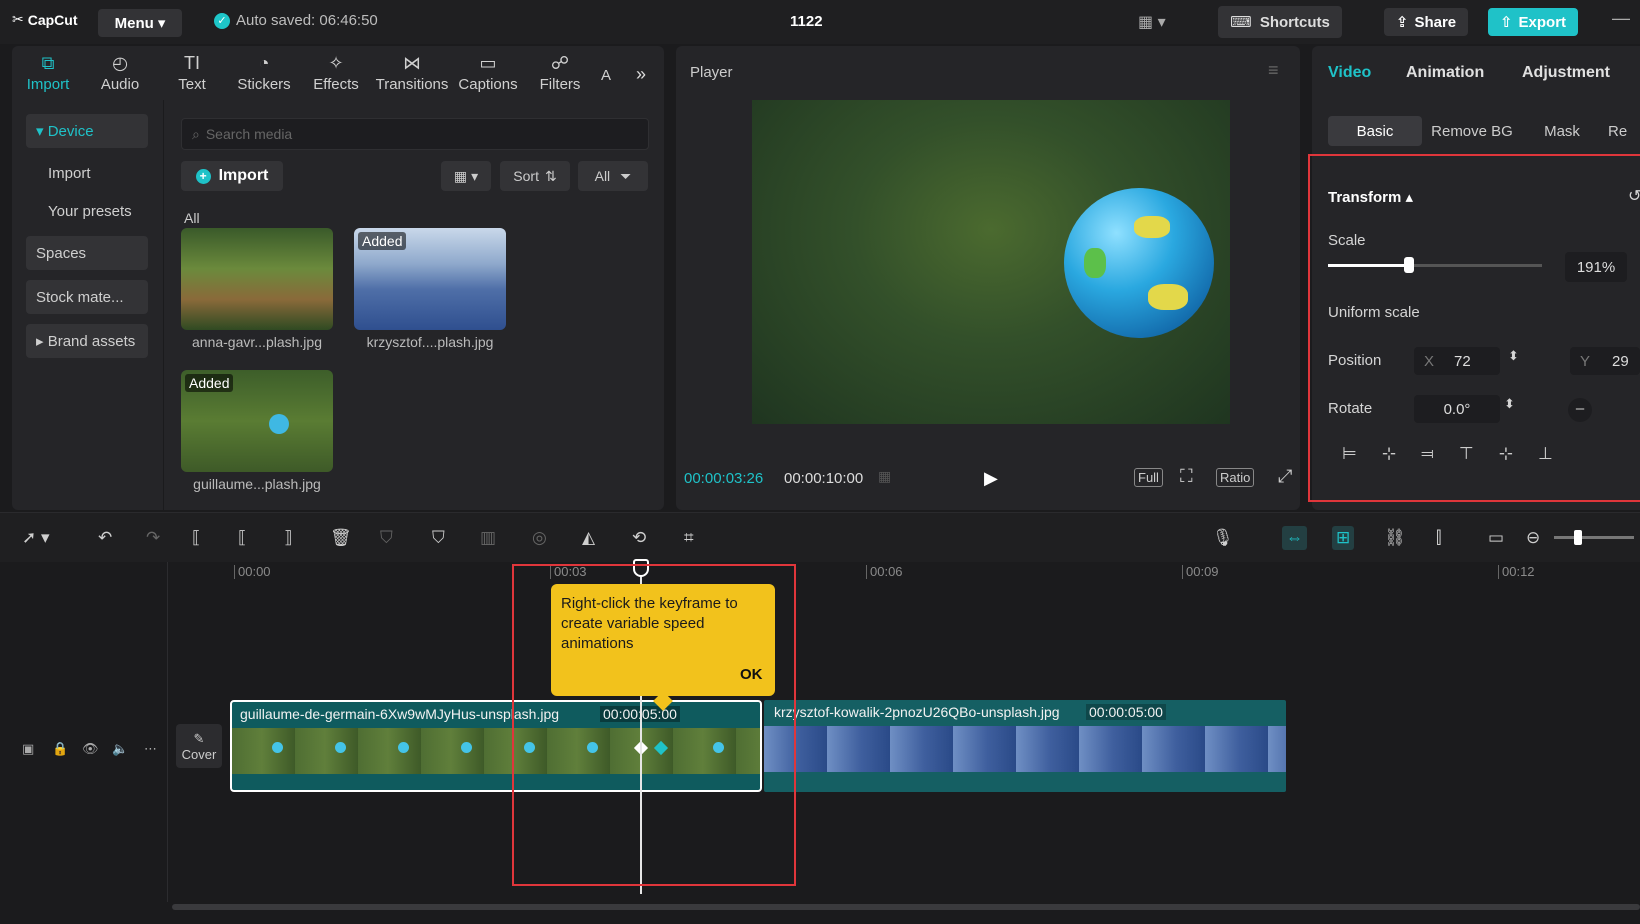 This screenshot has height=924, width=1640. Describe the element at coordinates (1447, 454) in the screenshot. I see `align-buttons: ⊨ ⊹ ⫤ ⊤ ⊹ ⊥` at that location.